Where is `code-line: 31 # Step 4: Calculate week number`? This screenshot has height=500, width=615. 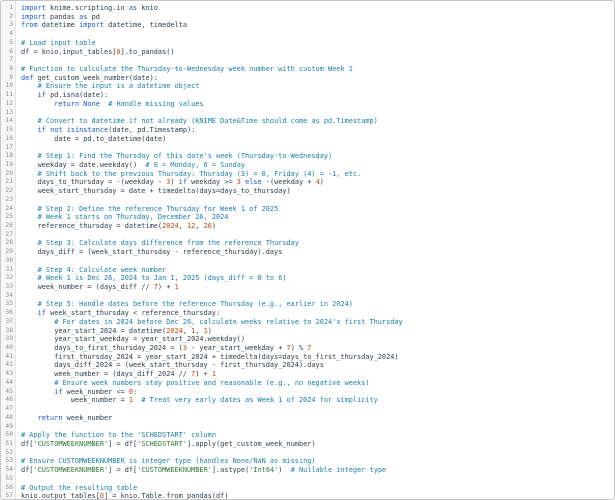
code-line: 31 # Step 4: Calculate week number is located at coordinates (307, 270).